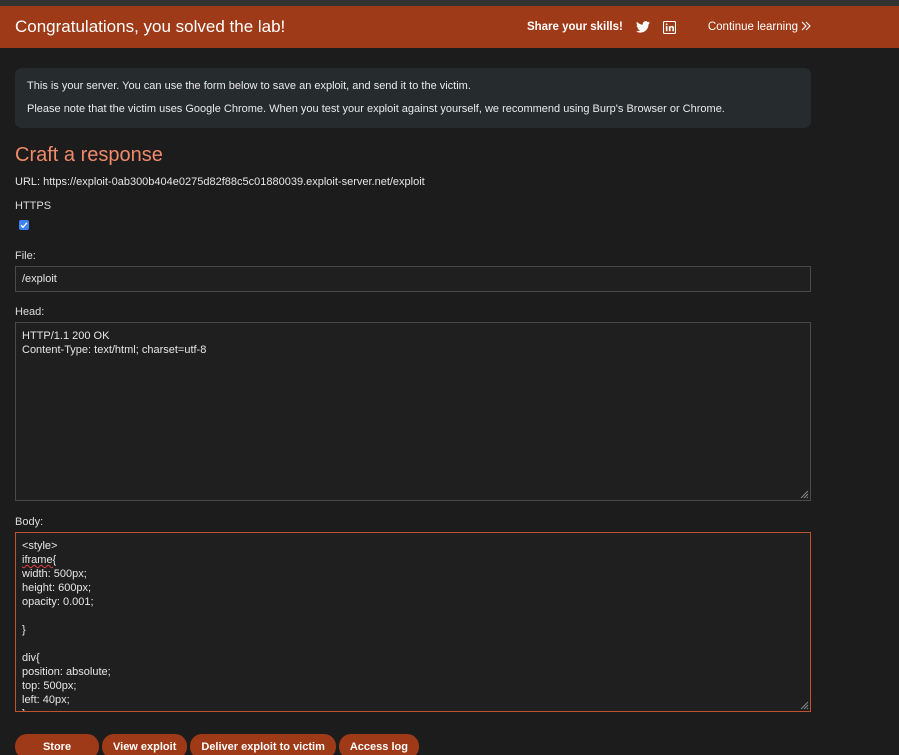 This screenshot has height=755, width=899. Describe the element at coordinates (574, 27) in the screenshot. I see `share-label: Share your skills!` at that location.